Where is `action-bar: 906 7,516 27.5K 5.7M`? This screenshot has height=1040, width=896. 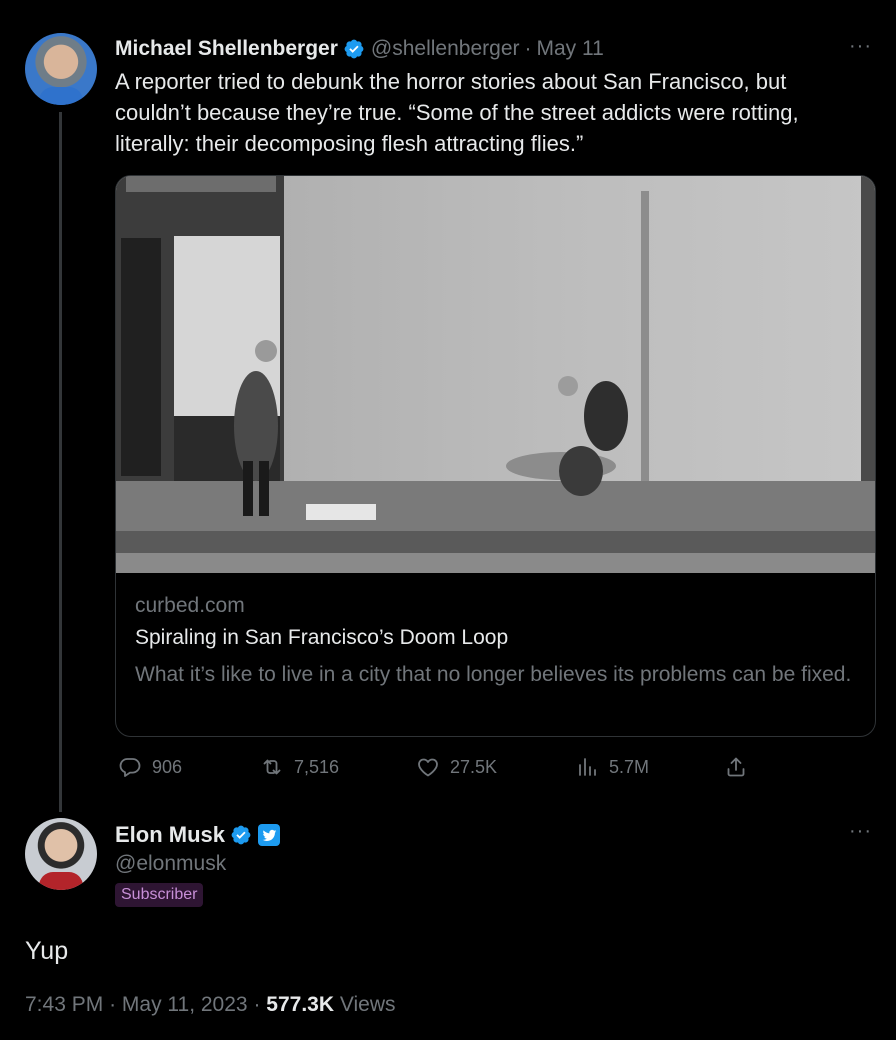 action-bar: 906 7,516 27.5K 5.7M is located at coordinates (440, 770).